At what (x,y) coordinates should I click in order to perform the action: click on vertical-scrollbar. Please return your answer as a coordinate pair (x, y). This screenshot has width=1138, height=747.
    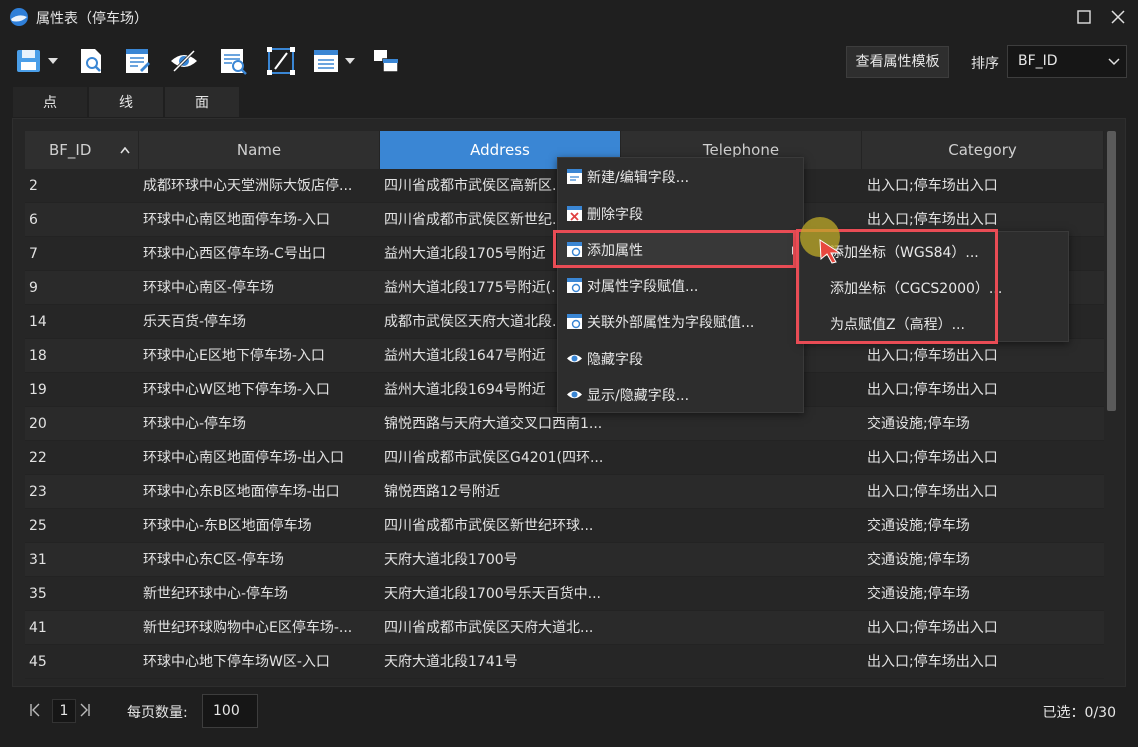
    Looking at the image, I should click on (1111, 271).